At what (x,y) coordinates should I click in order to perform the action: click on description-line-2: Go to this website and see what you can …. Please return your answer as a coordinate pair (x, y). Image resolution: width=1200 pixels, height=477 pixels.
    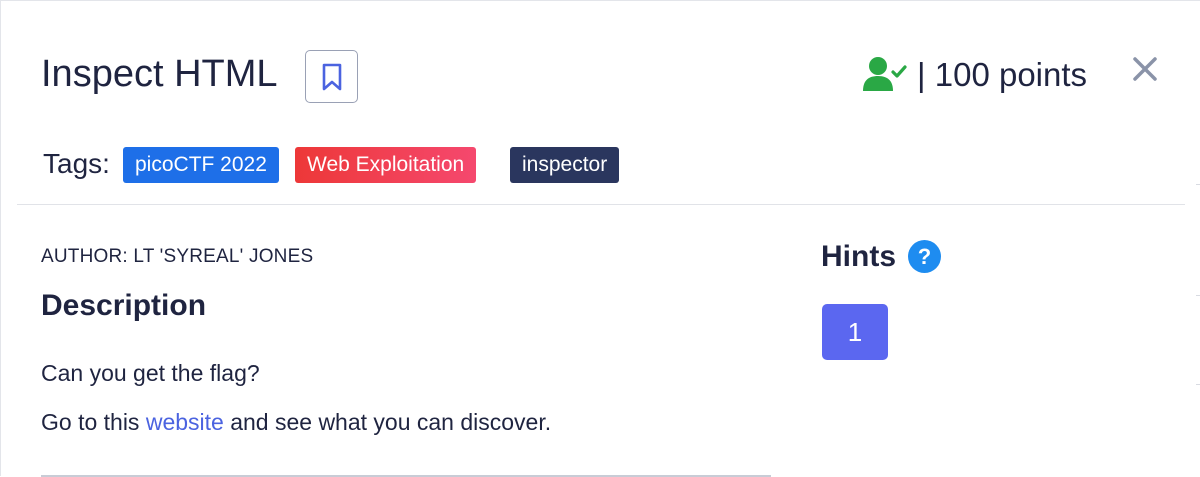
    Looking at the image, I should click on (296, 422).